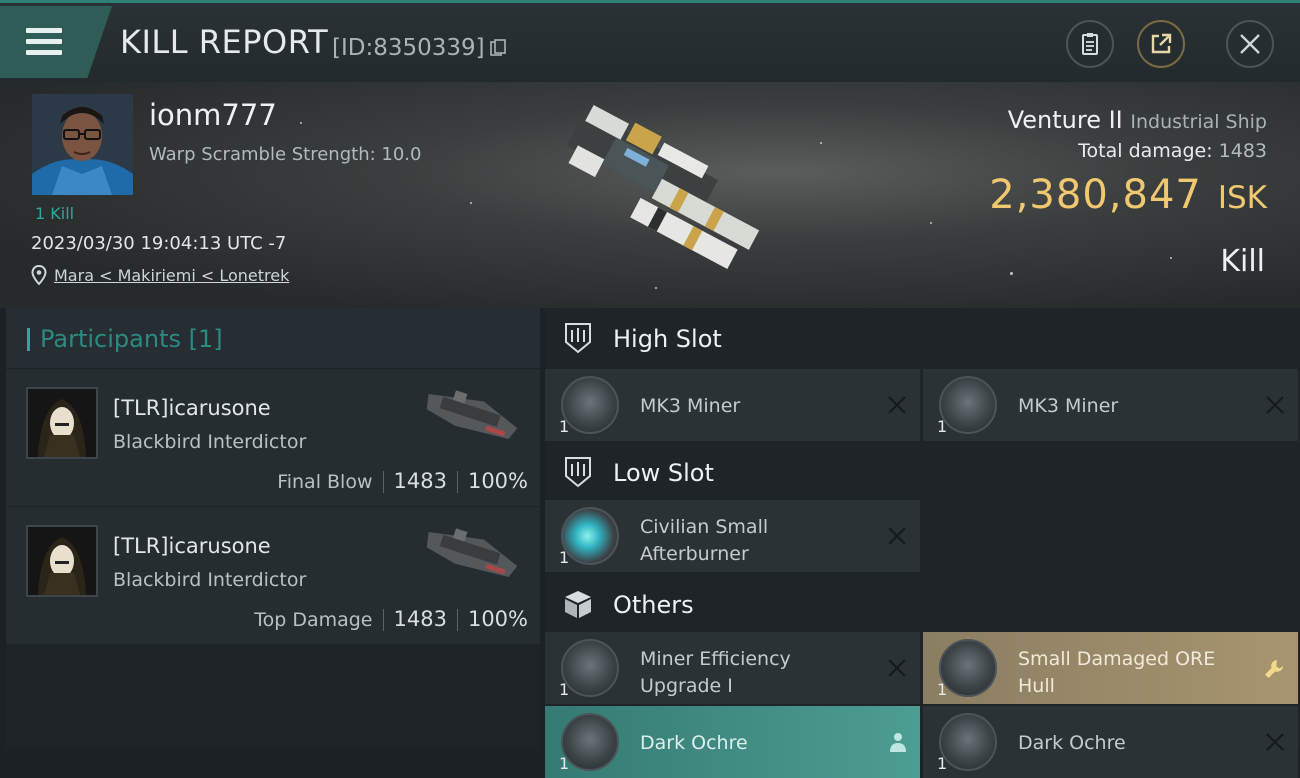 This screenshot has height=778, width=1300. What do you see at coordinates (313, 620) in the screenshot?
I see `participant-role: Top Damage` at bounding box center [313, 620].